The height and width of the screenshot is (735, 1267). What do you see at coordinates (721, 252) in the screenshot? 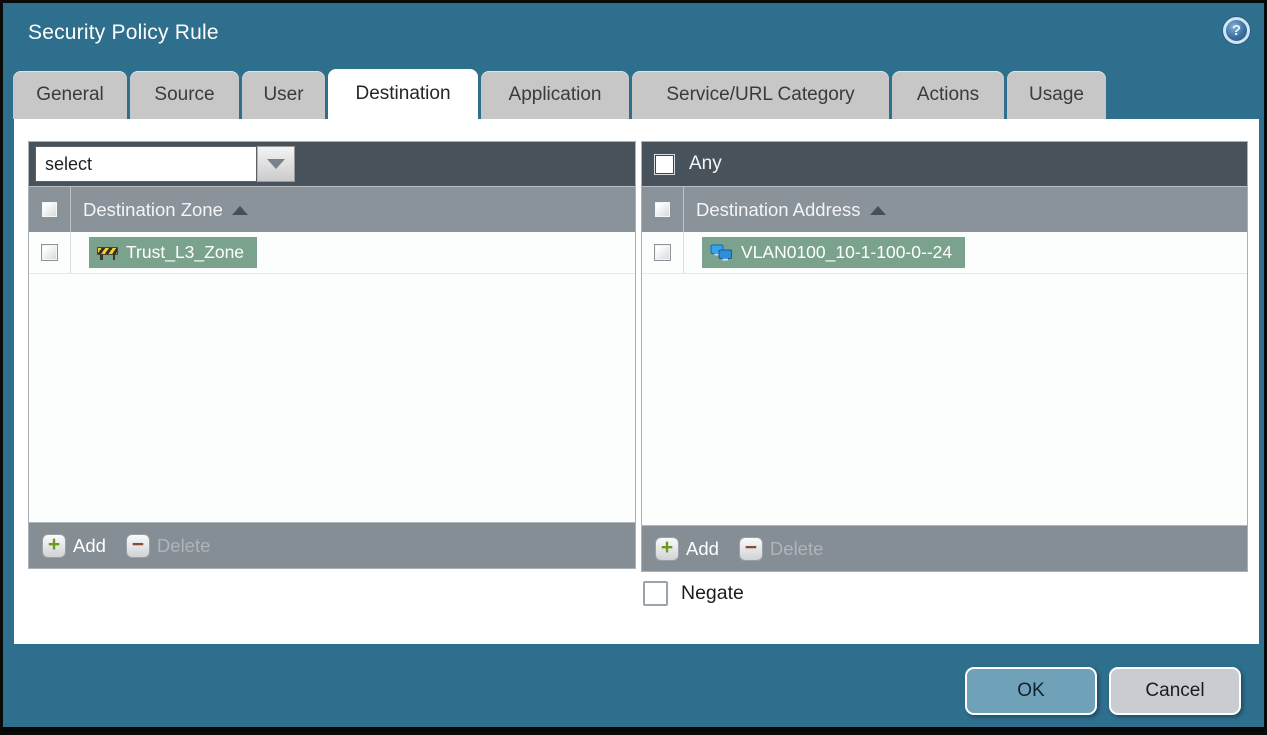
I see `network-address-icon` at bounding box center [721, 252].